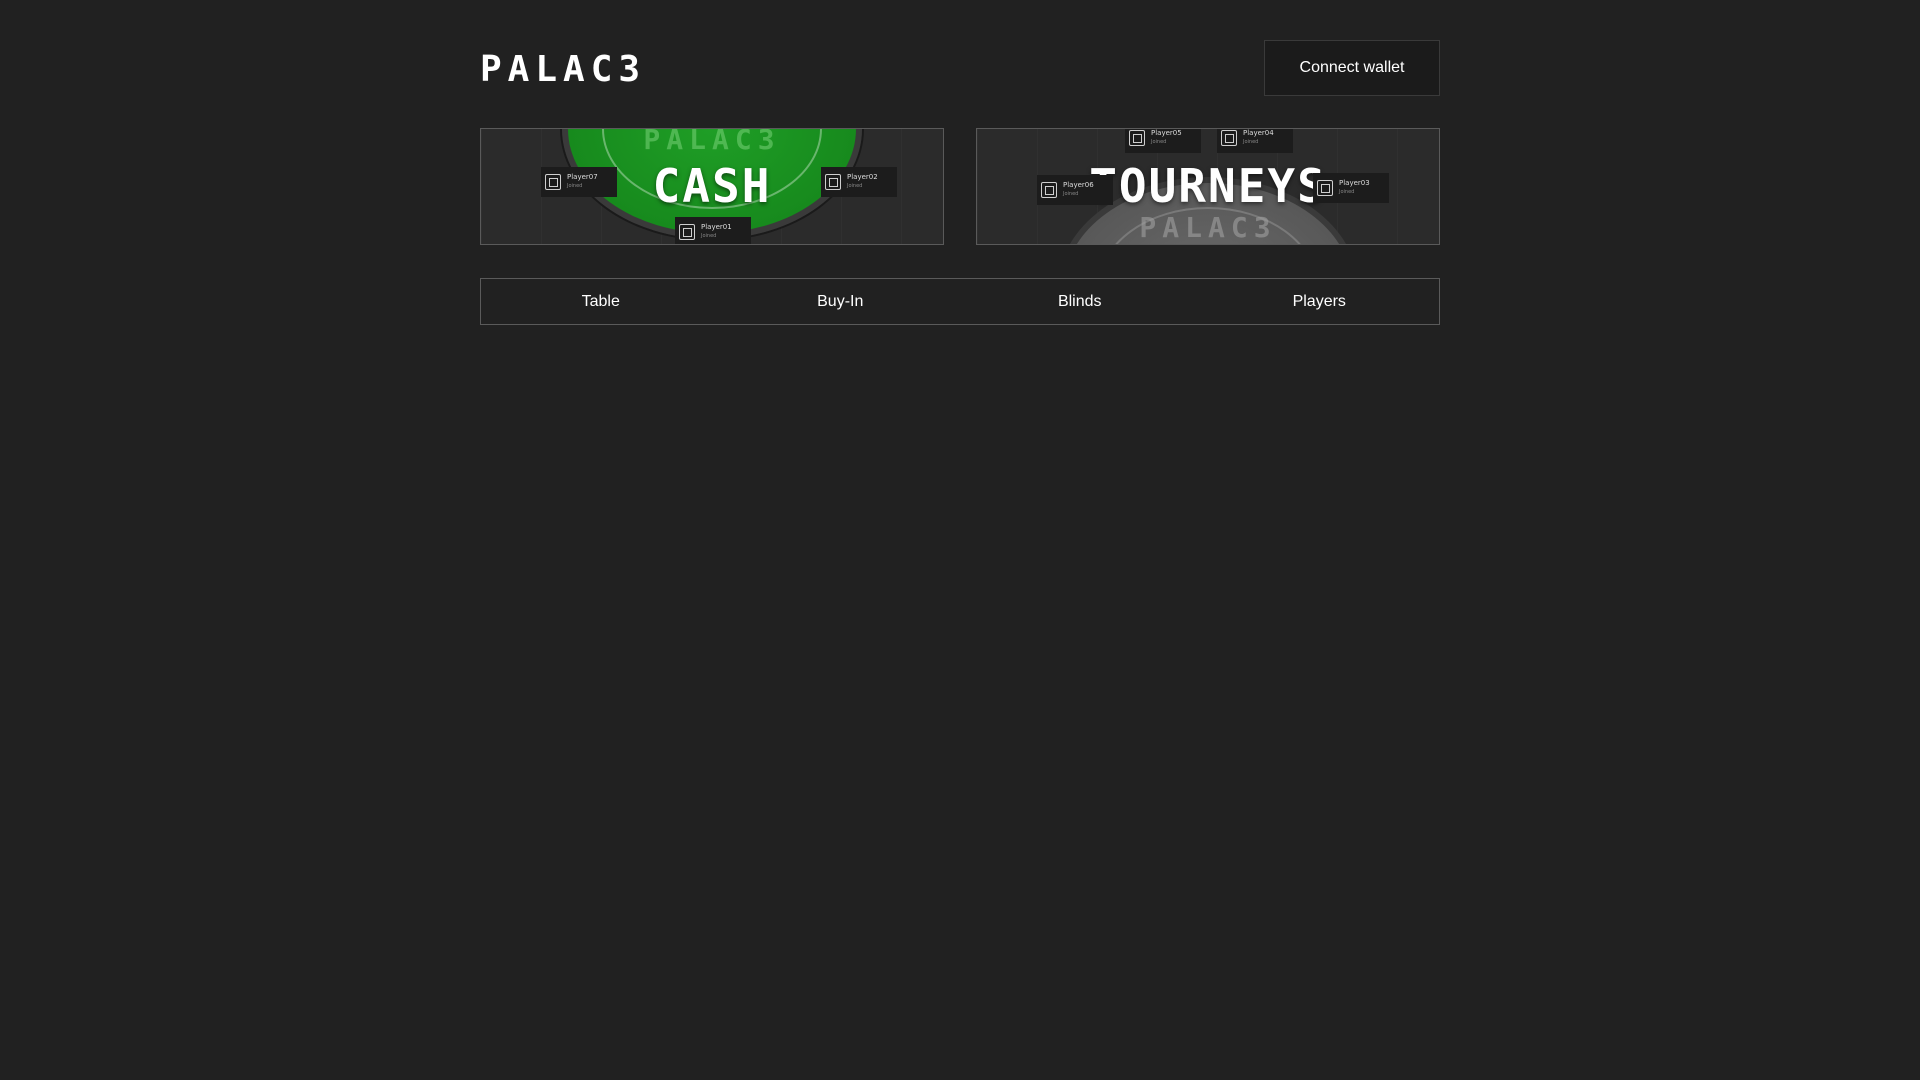  I want to click on player-seat: Player01 Joined, so click(713, 230).